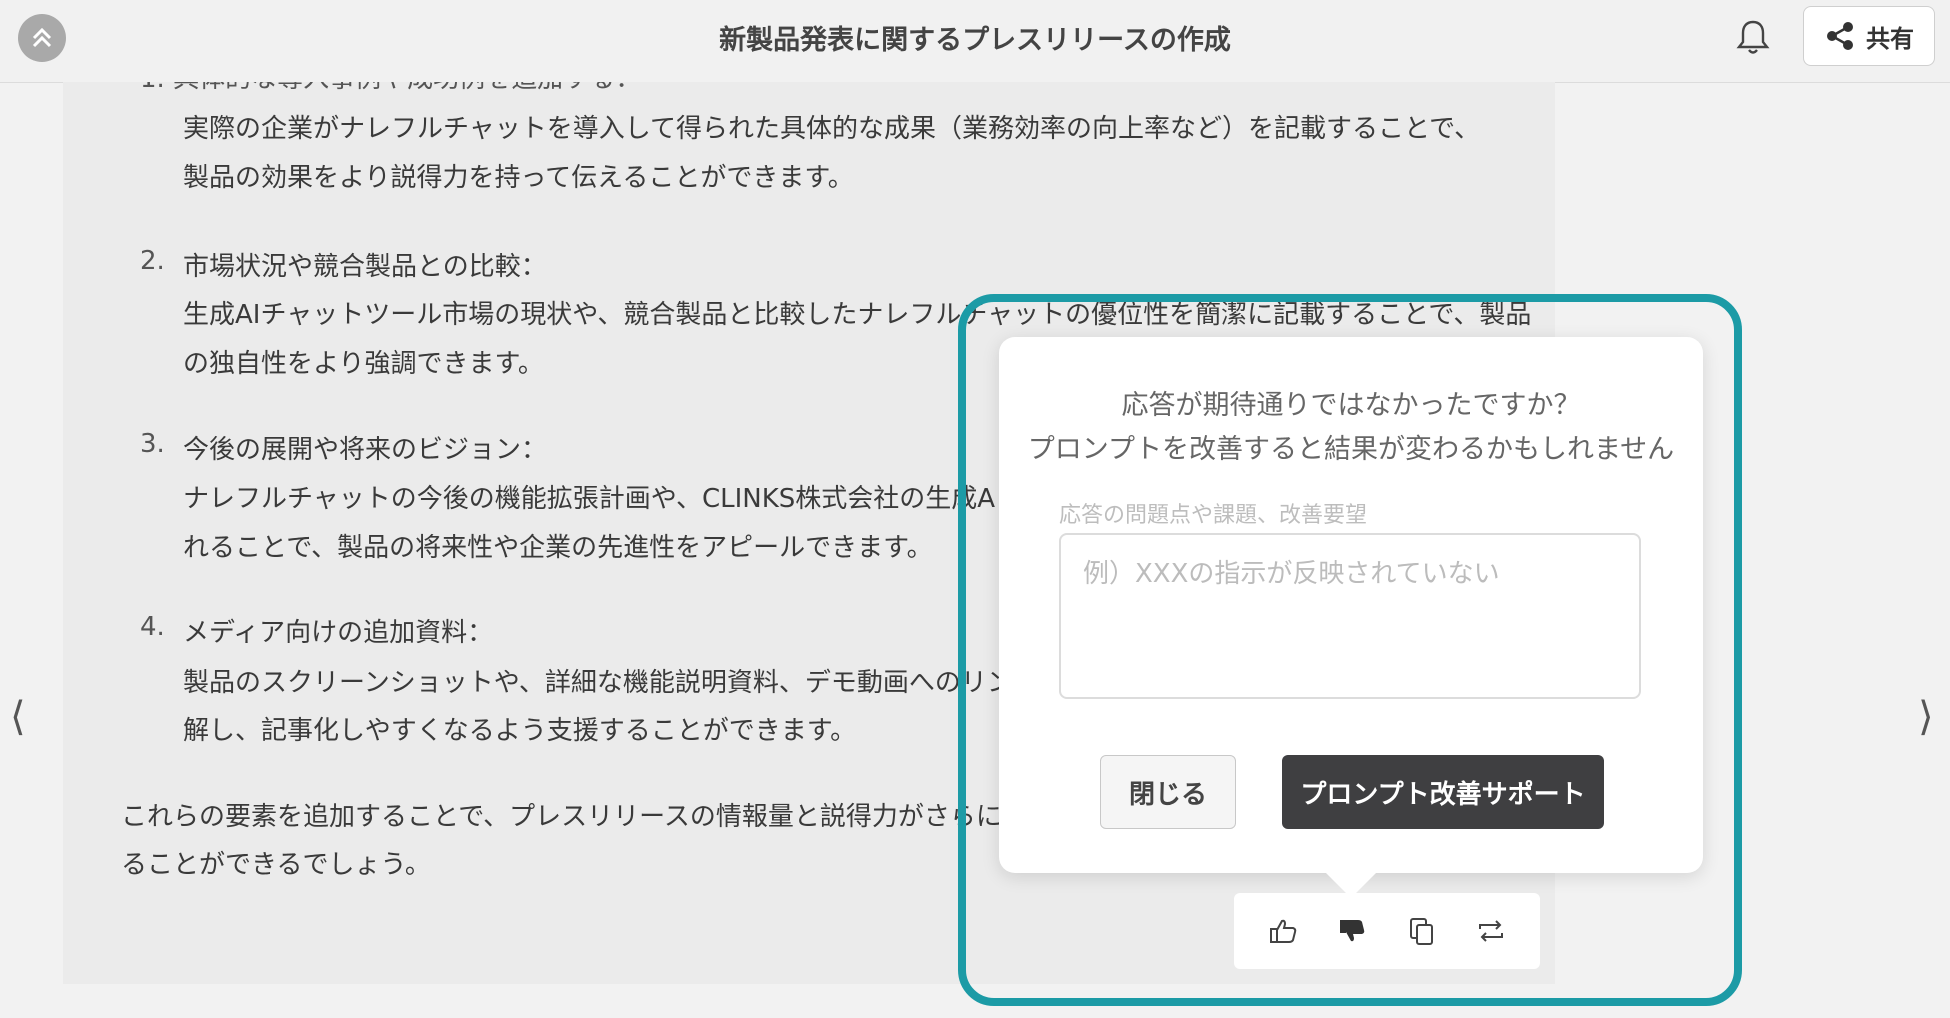 This screenshot has width=1950, height=1018. Describe the element at coordinates (152, 627) in the screenshot. I see `list-number: 4.` at that location.